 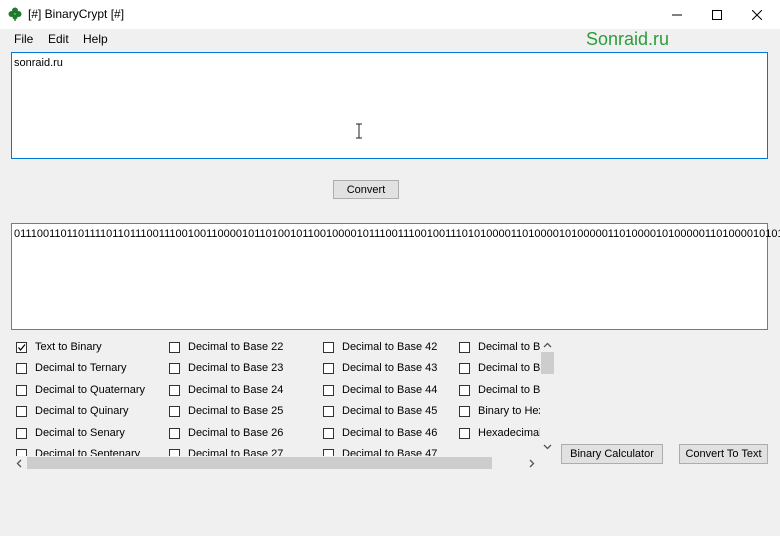 What do you see at coordinates (509, 411) in the screenshot?
I see `option-label: Binary to Hexad` at bounding box center [509, 411].